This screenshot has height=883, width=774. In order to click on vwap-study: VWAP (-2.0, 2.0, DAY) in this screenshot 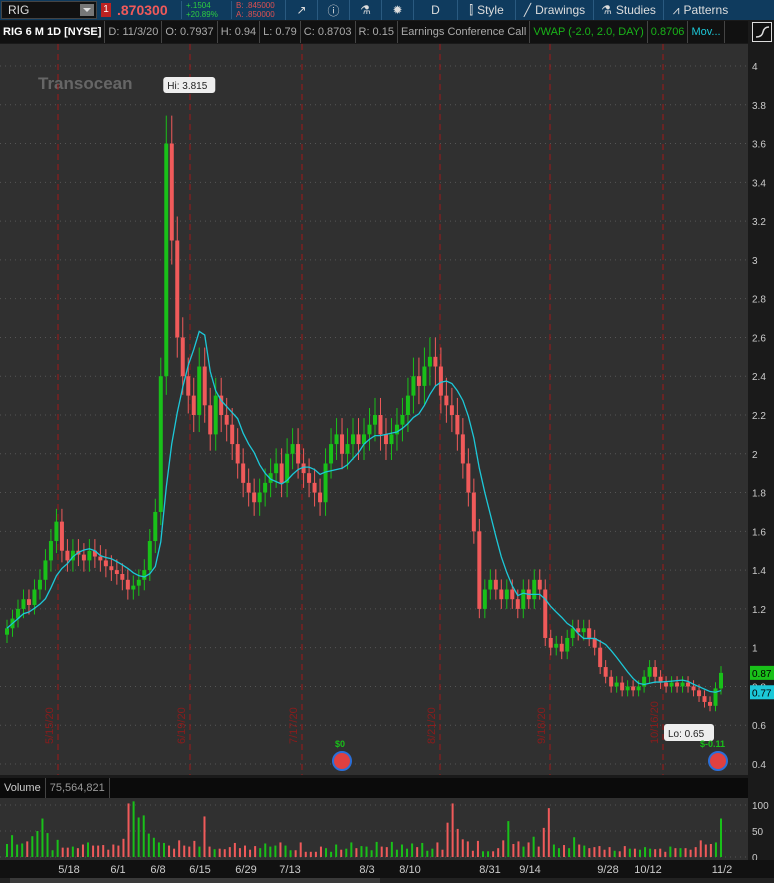, I will do `click(589, 32)`.